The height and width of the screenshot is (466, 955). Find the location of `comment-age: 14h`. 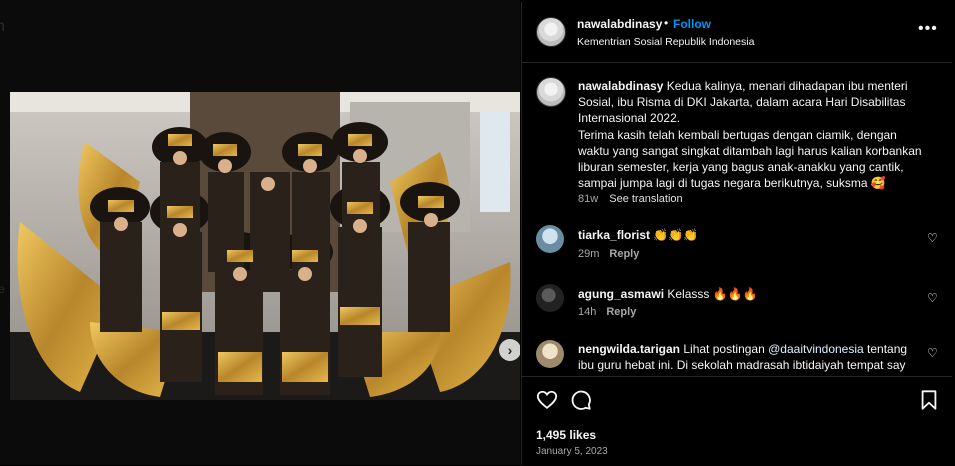

comment-age: 14h is located at coordinates (587, 312).